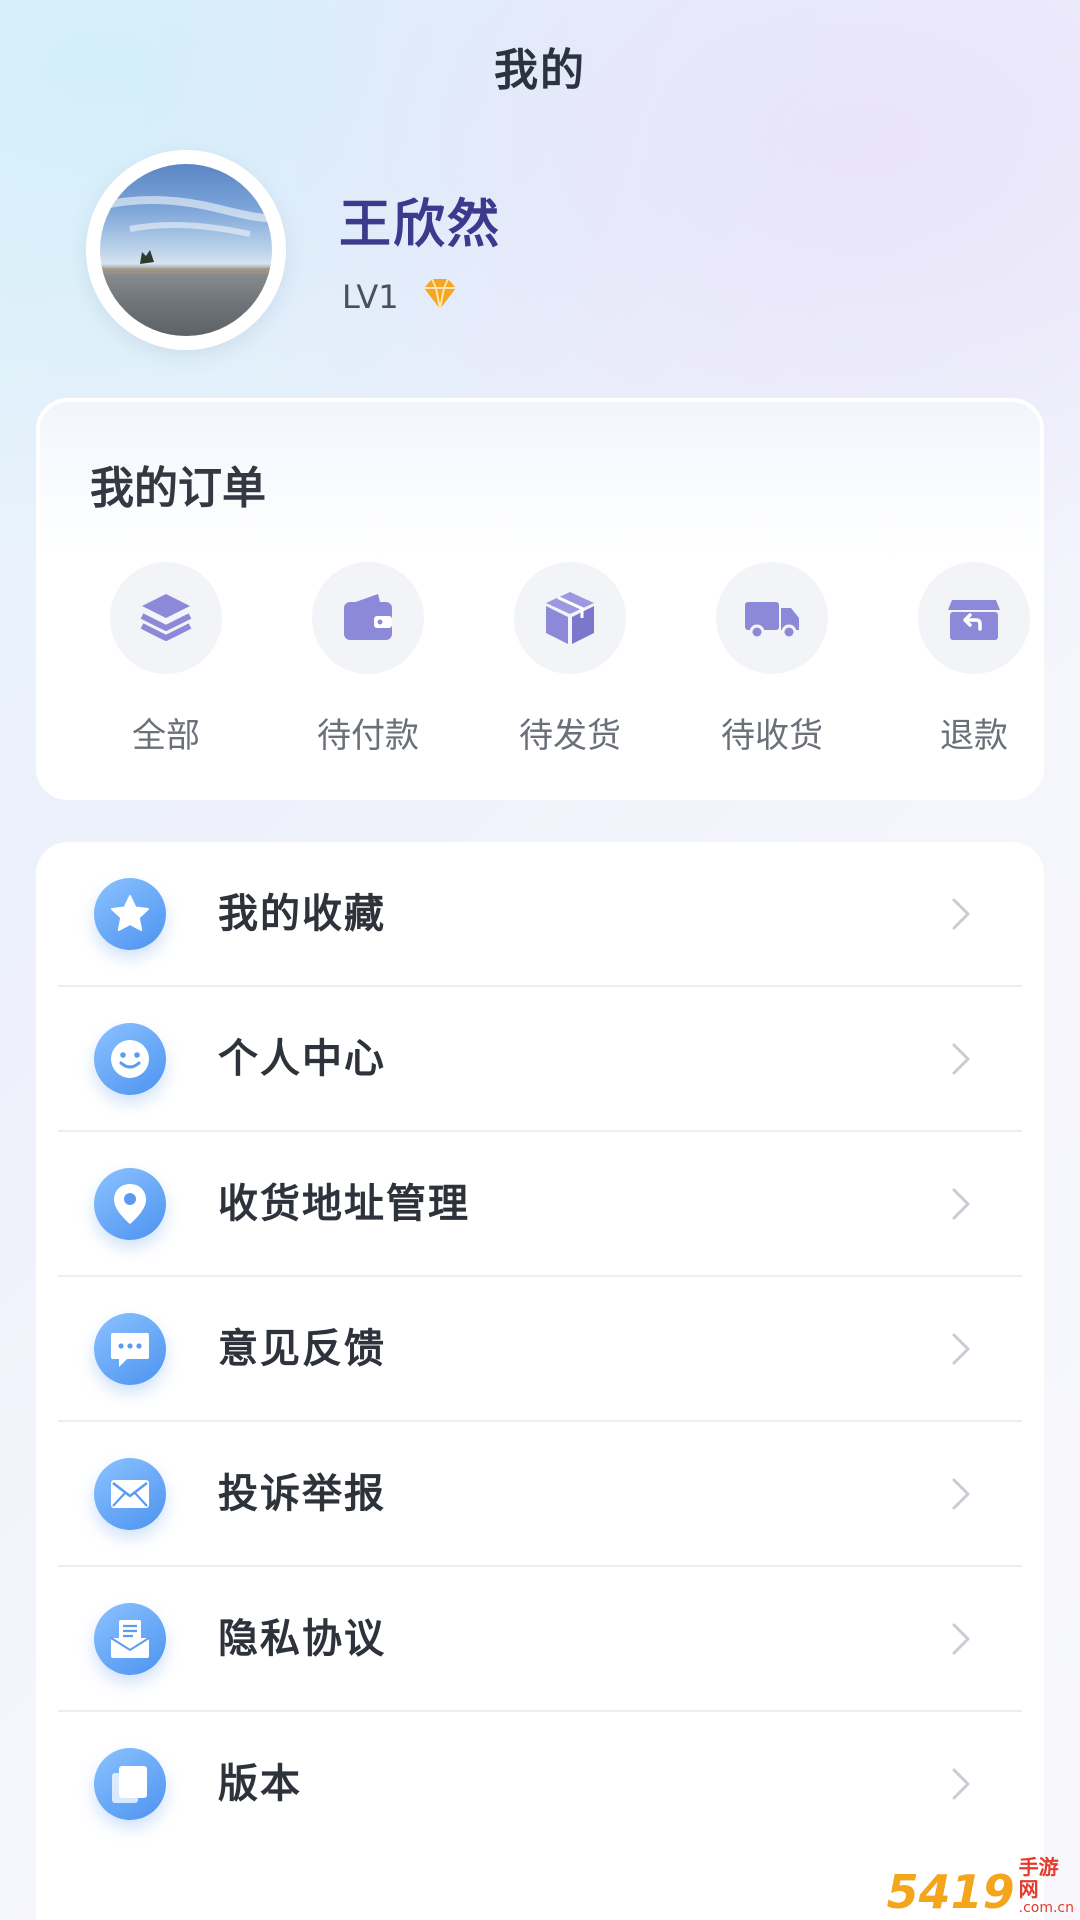  Describe the element at coordinates (536, 255) in the screenshot. I see `profile-header: 王欣然 LV1` at that location.